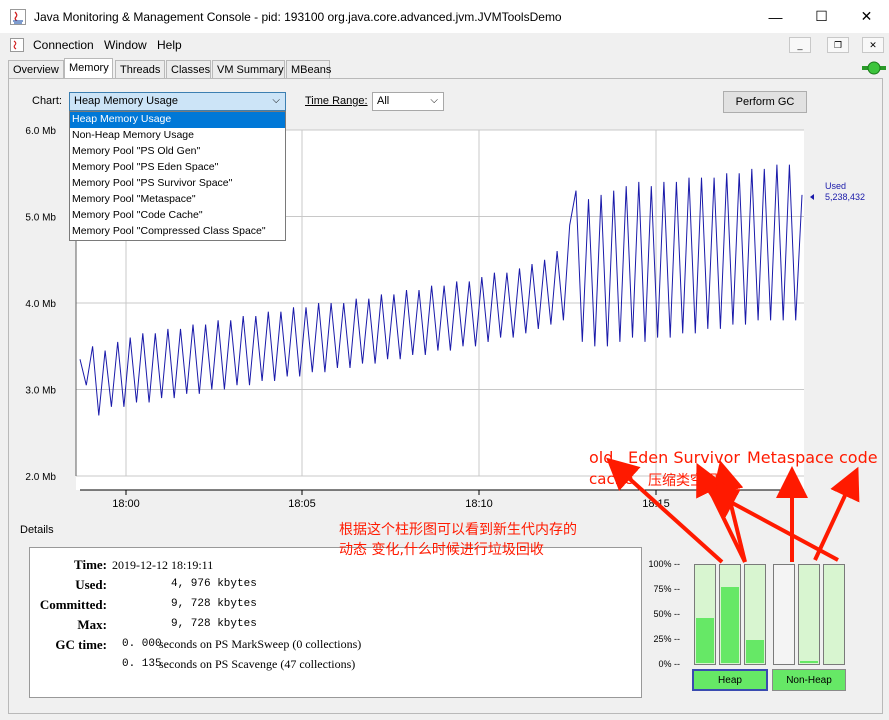  I want to click on pct-label: 100% --, so click(664, 564).